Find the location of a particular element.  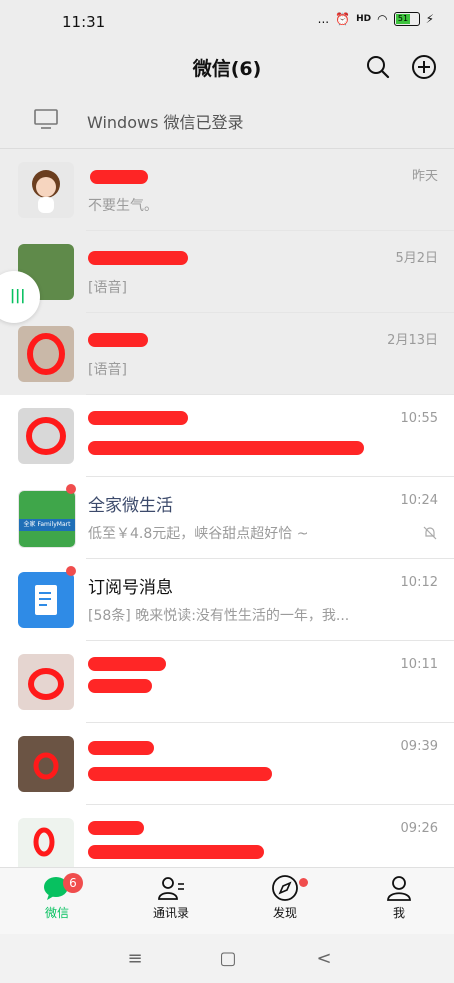

chat-time: 10:24 is located at coordinates (419, 500).